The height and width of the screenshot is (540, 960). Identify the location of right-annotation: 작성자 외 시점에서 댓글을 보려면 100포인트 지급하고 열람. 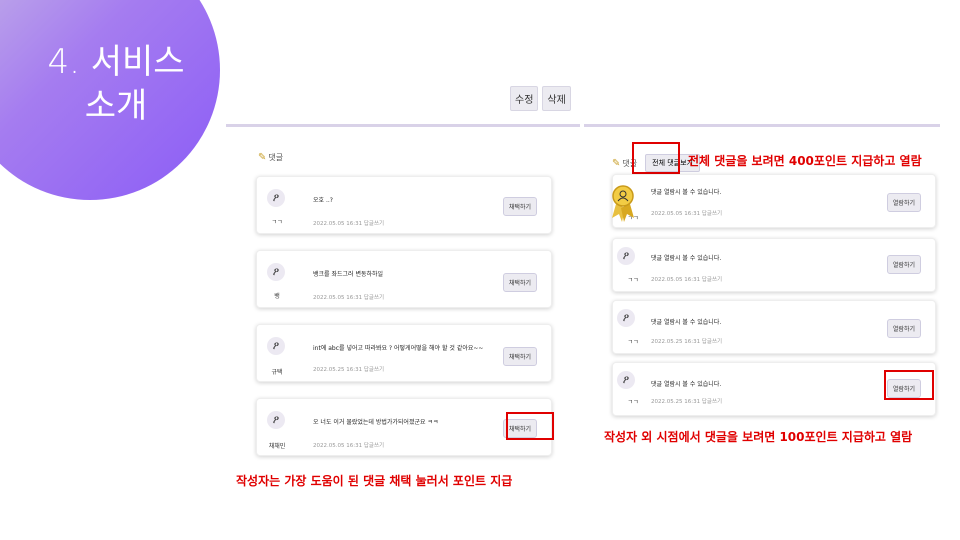
(758, 437).